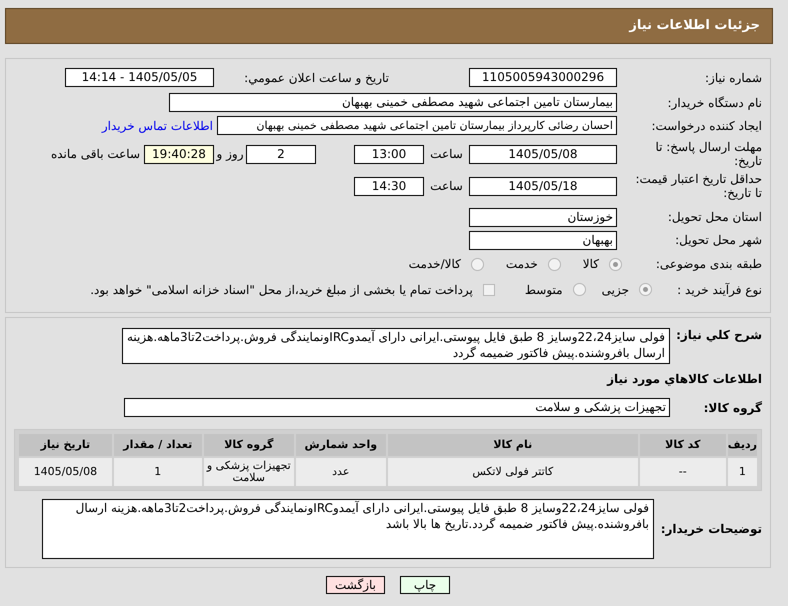 The image size is (788, 606). I want to click on province-field: خوزستان, so click(543, 217).